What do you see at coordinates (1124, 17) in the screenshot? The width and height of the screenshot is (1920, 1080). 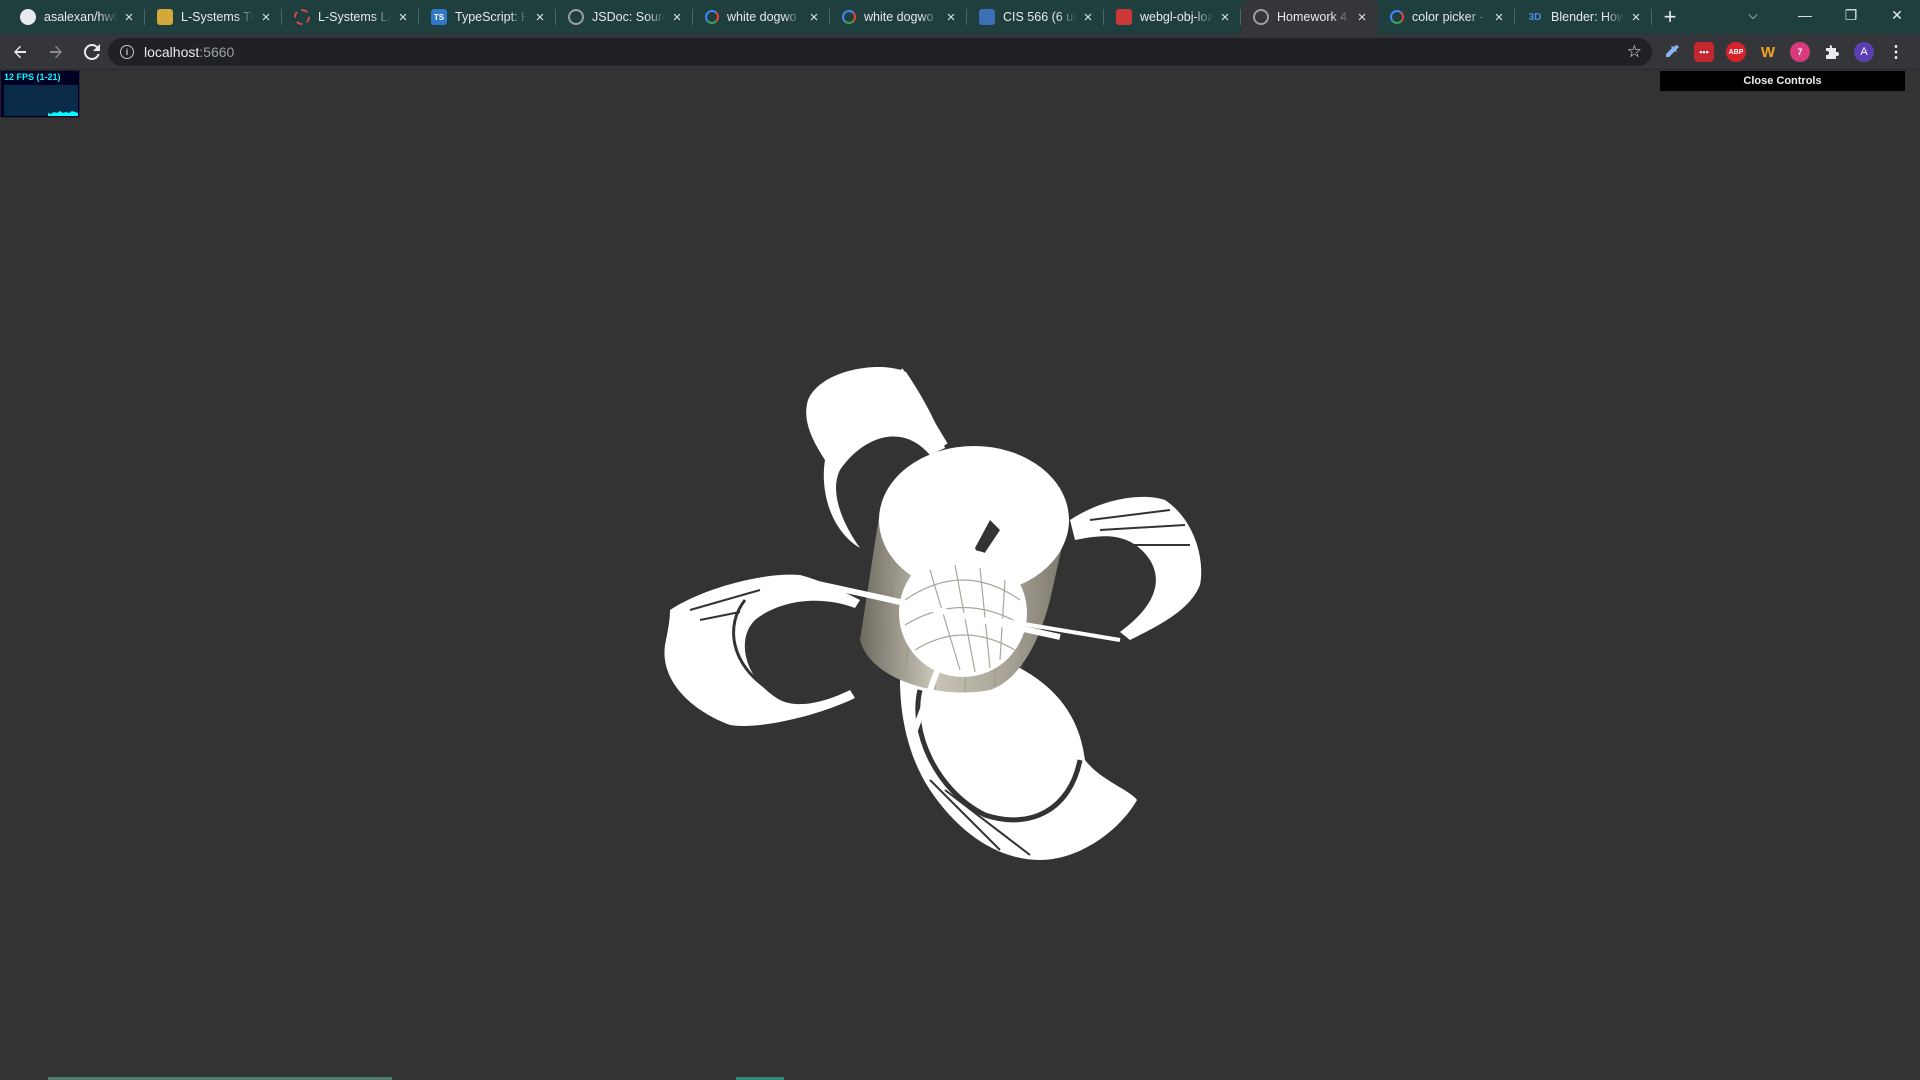 I see `npm-icon` at bounding box center [1124, 17].